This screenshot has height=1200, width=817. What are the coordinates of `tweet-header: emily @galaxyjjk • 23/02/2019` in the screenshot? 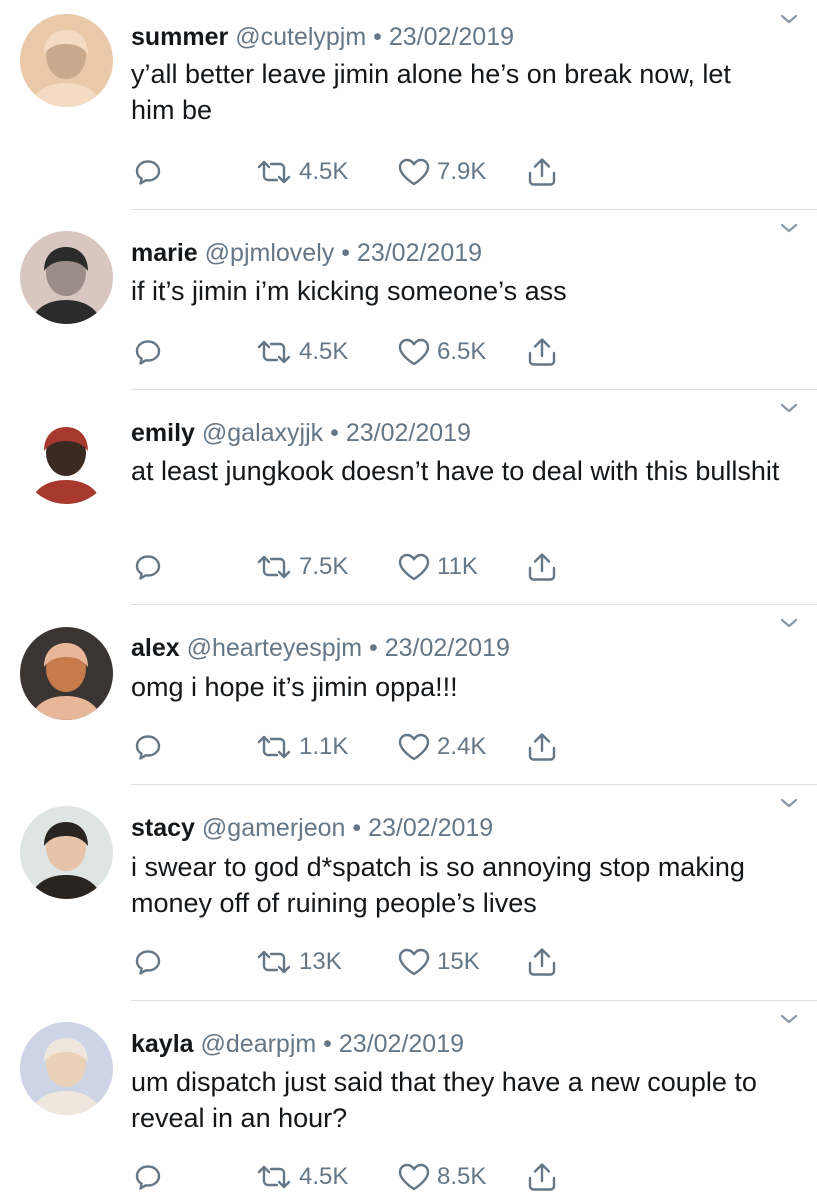 It's located at (301, 433).